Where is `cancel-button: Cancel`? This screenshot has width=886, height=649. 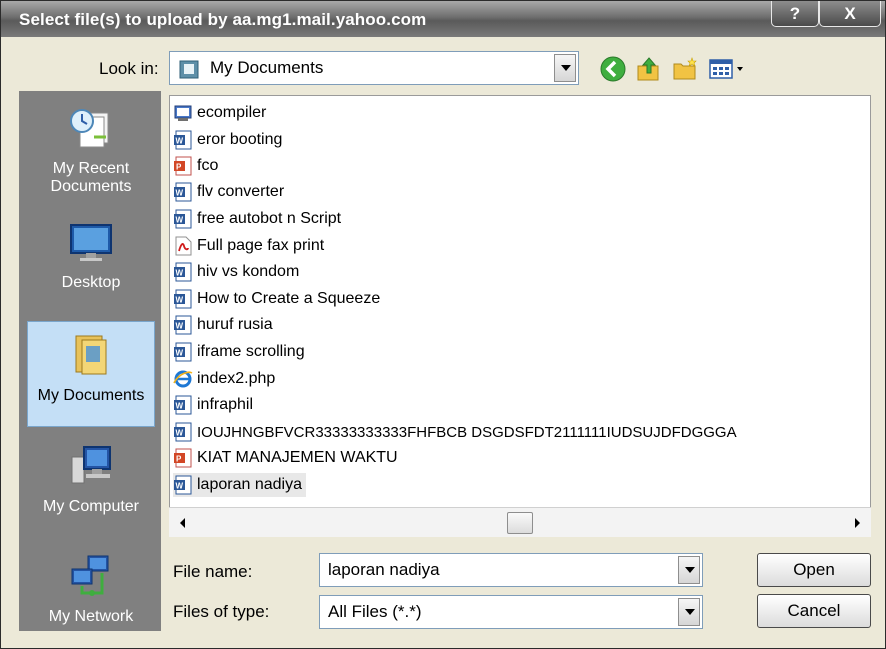 cancel-button: Cancel is located at coordinates (814, 611).